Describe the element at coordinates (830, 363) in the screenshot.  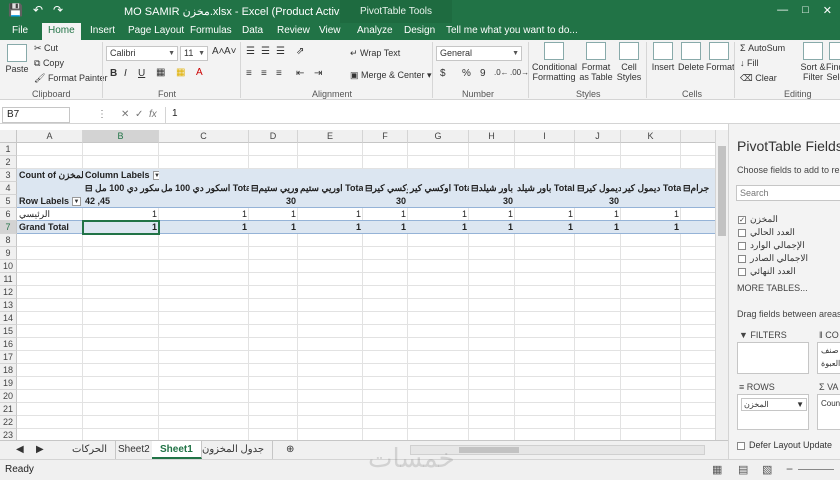
I see `column-field: العبوة` at that location.